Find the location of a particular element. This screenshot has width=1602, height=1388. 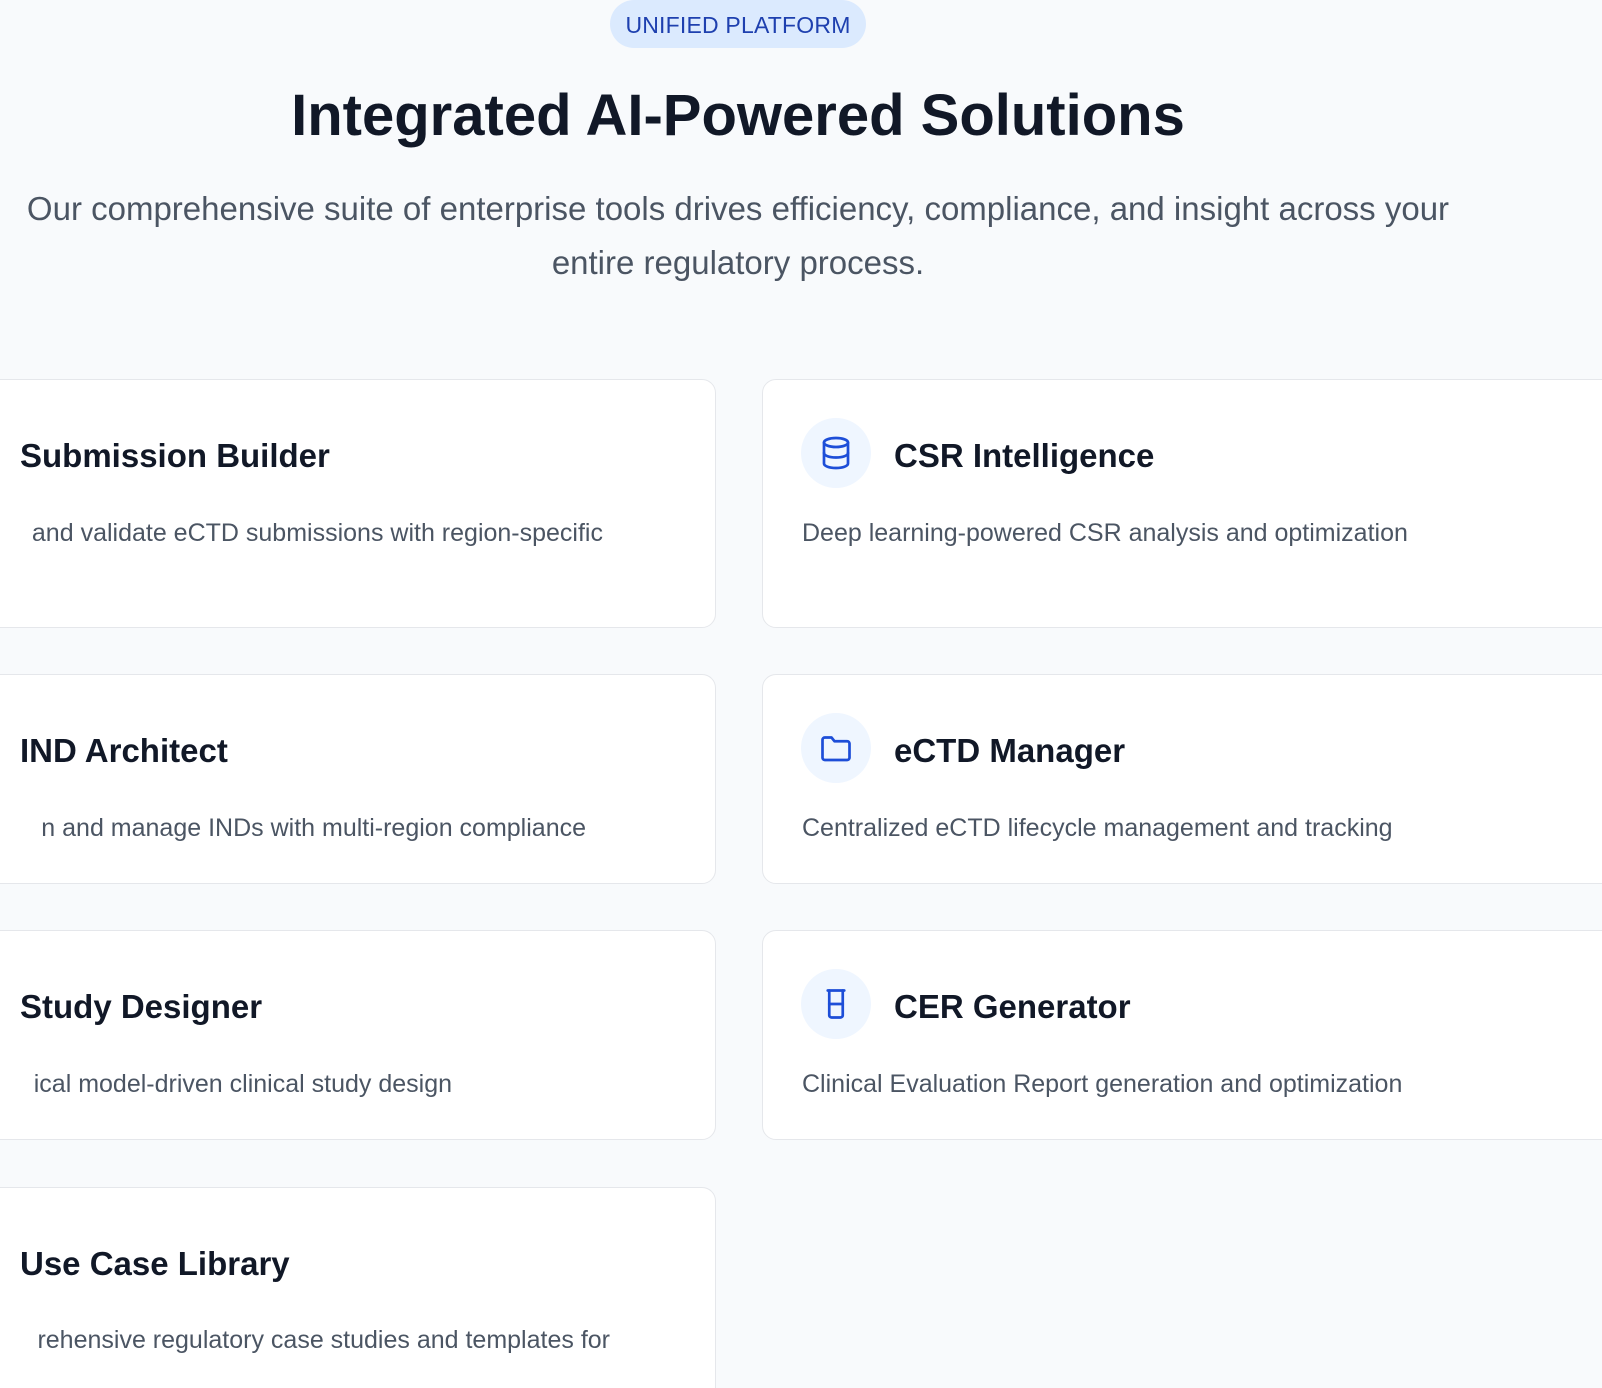

beaker-icon is located at coordinates (836, 1004).